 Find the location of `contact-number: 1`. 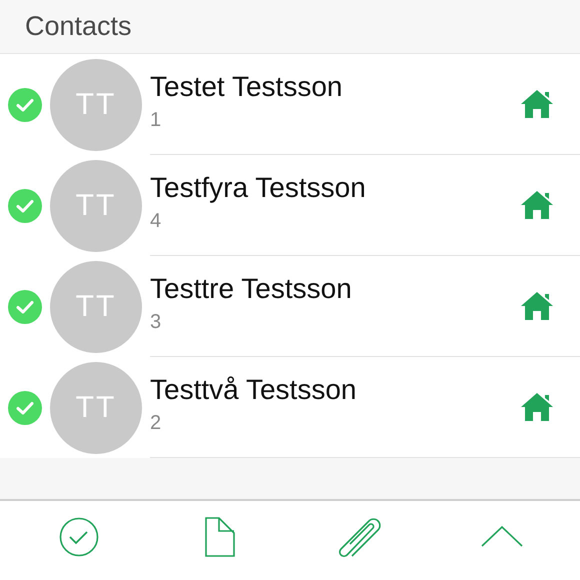

contact-number: 1 is located at coordinates (156, 120).